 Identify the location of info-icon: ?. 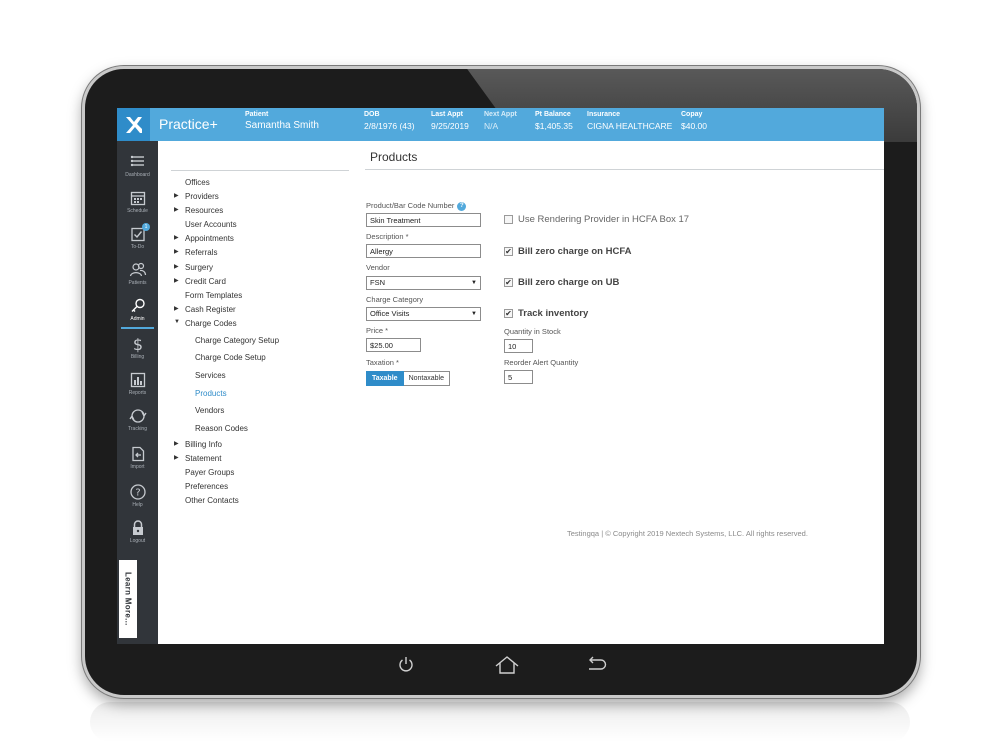
(462, 206).